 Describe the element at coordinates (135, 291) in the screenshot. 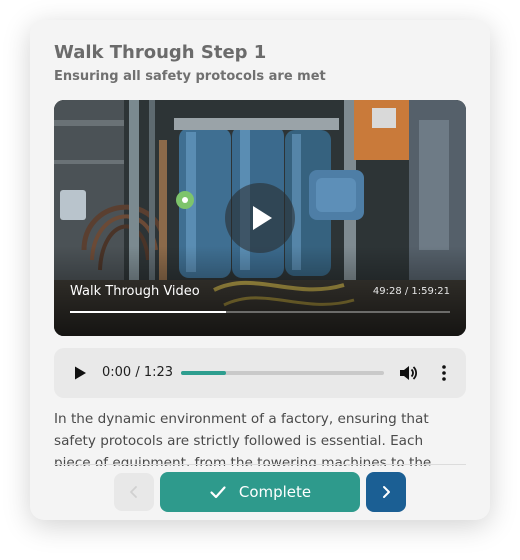

I see `video-title: Walk Through Video` at that location.